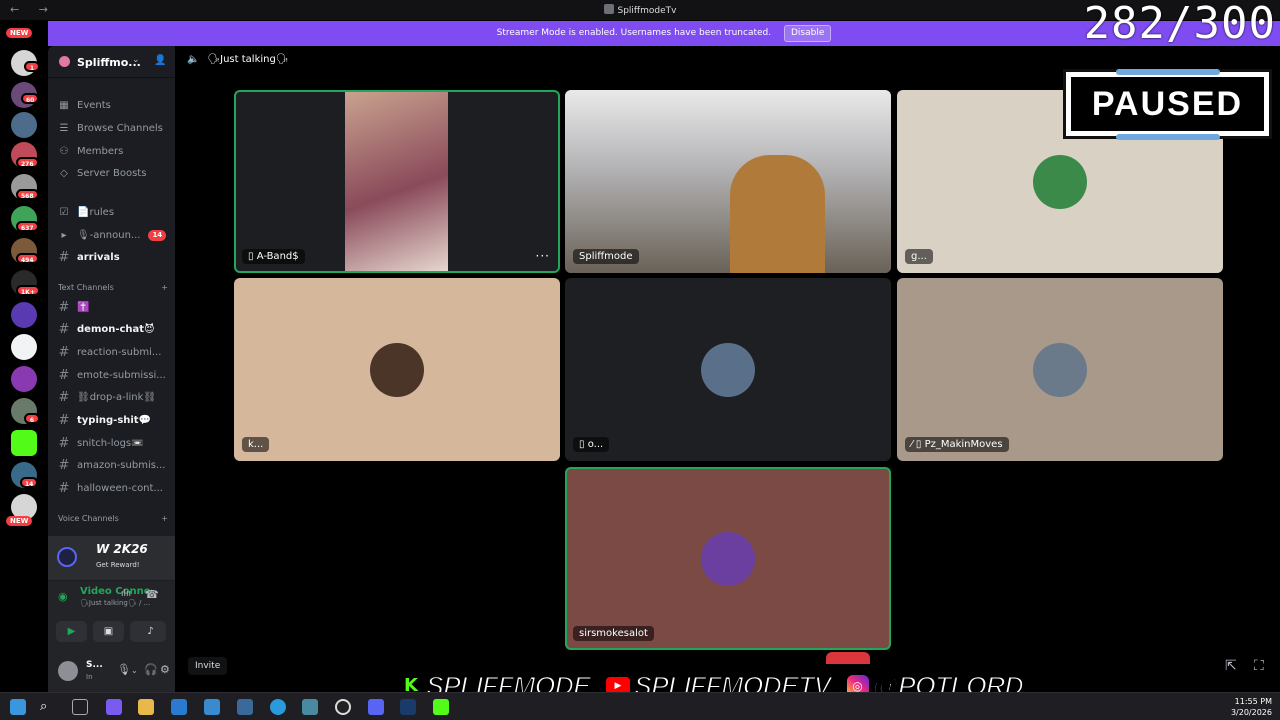 This screenshot has height=720, width=1280. I want to click on user-panel: S... In 🎙 ⌄ 🎧 ⚙, so click(111, 671).